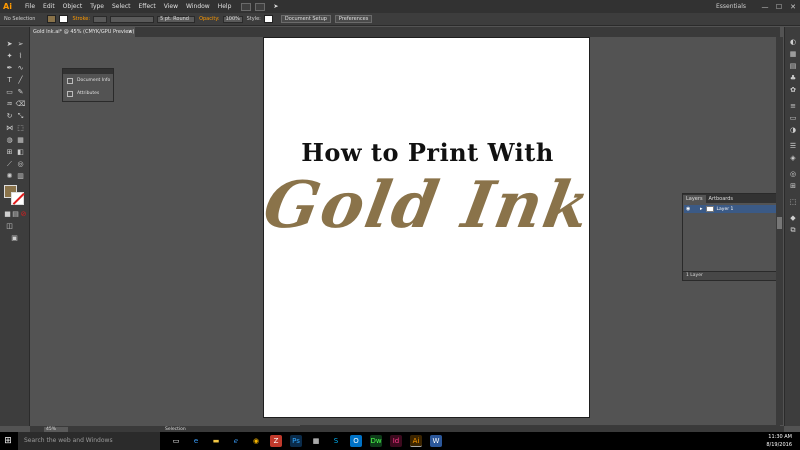 The width and height of the screenshot is (800, 450). What do you see at coordinates (9, 140) in the screenshot?
I see `shape-builder-tool-icon: ◍` at bounding box center [9, 140].